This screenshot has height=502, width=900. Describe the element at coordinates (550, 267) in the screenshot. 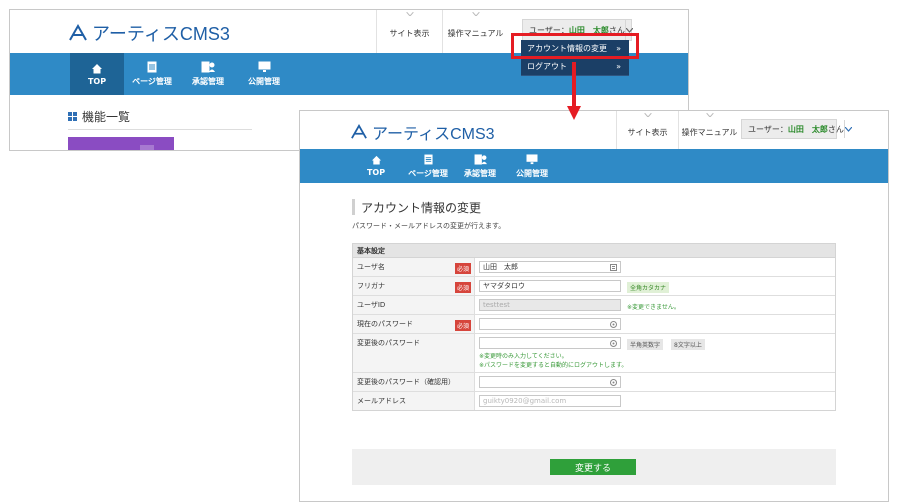

I see `username-input: 山田 太郎` at that location.